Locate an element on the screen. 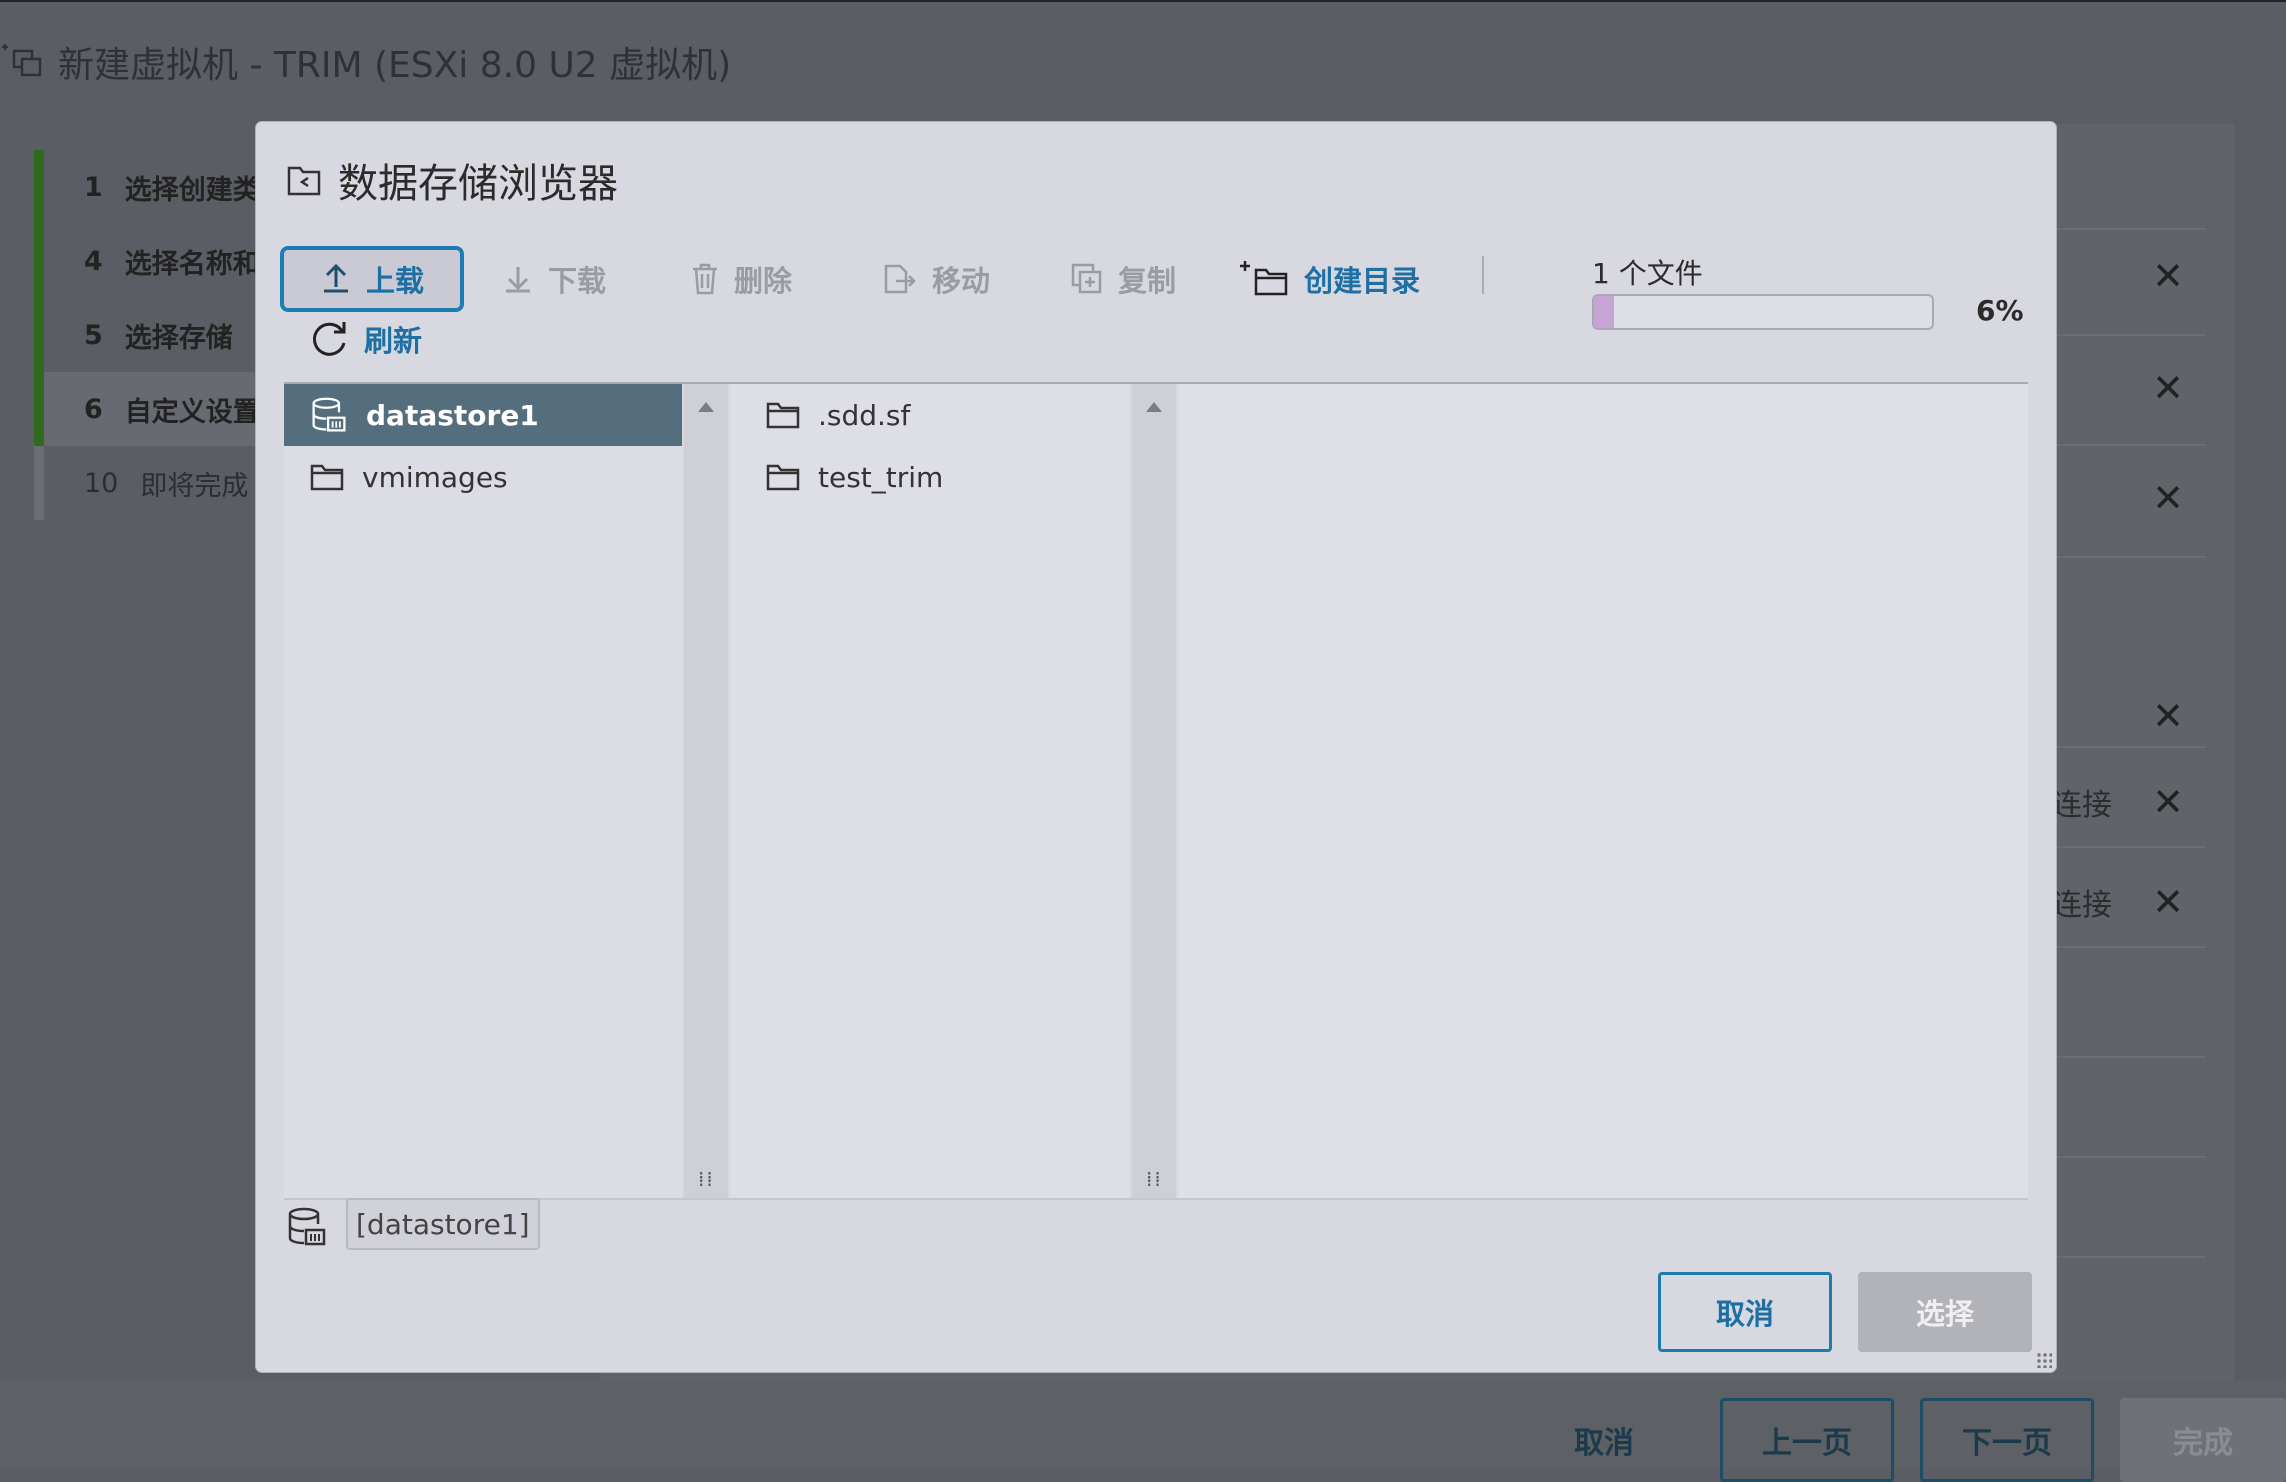  create-directory-button: 创建目录 is located at coordinates (1329, 279).